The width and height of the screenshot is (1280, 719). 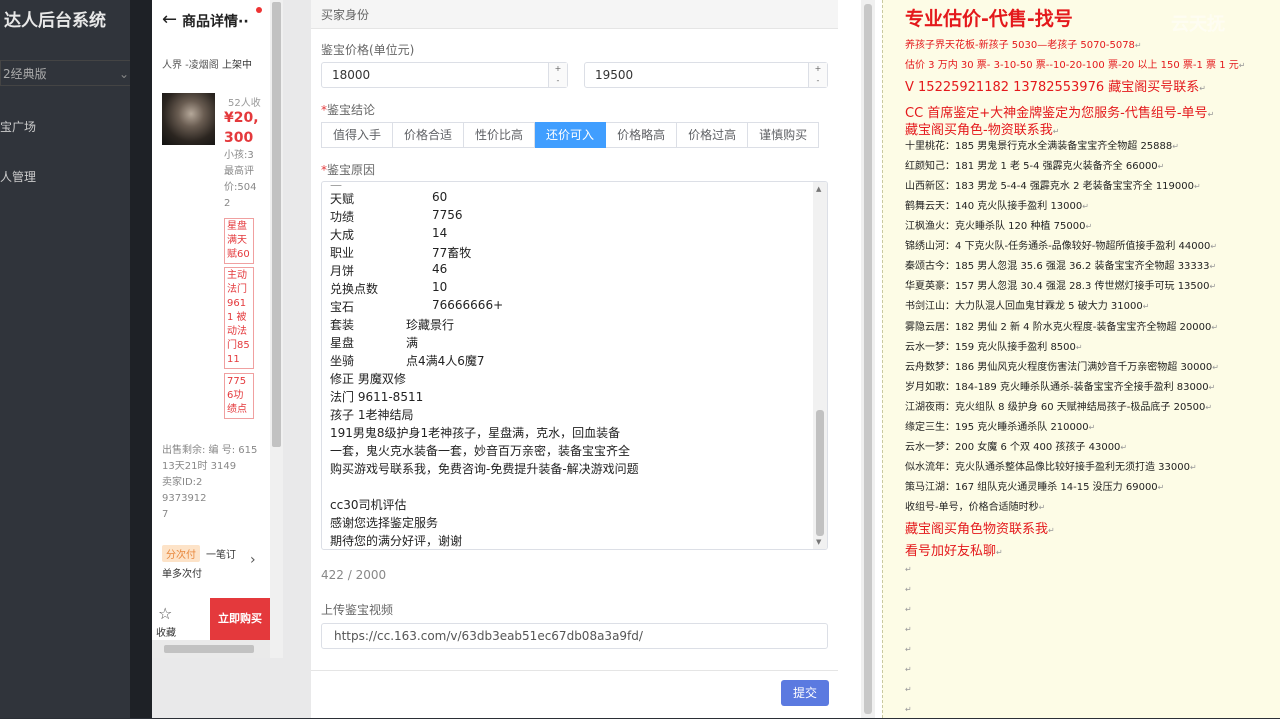 I want to click on product-info: 小孩:3 最高评 价:504 2, so click(x=240, y=179).